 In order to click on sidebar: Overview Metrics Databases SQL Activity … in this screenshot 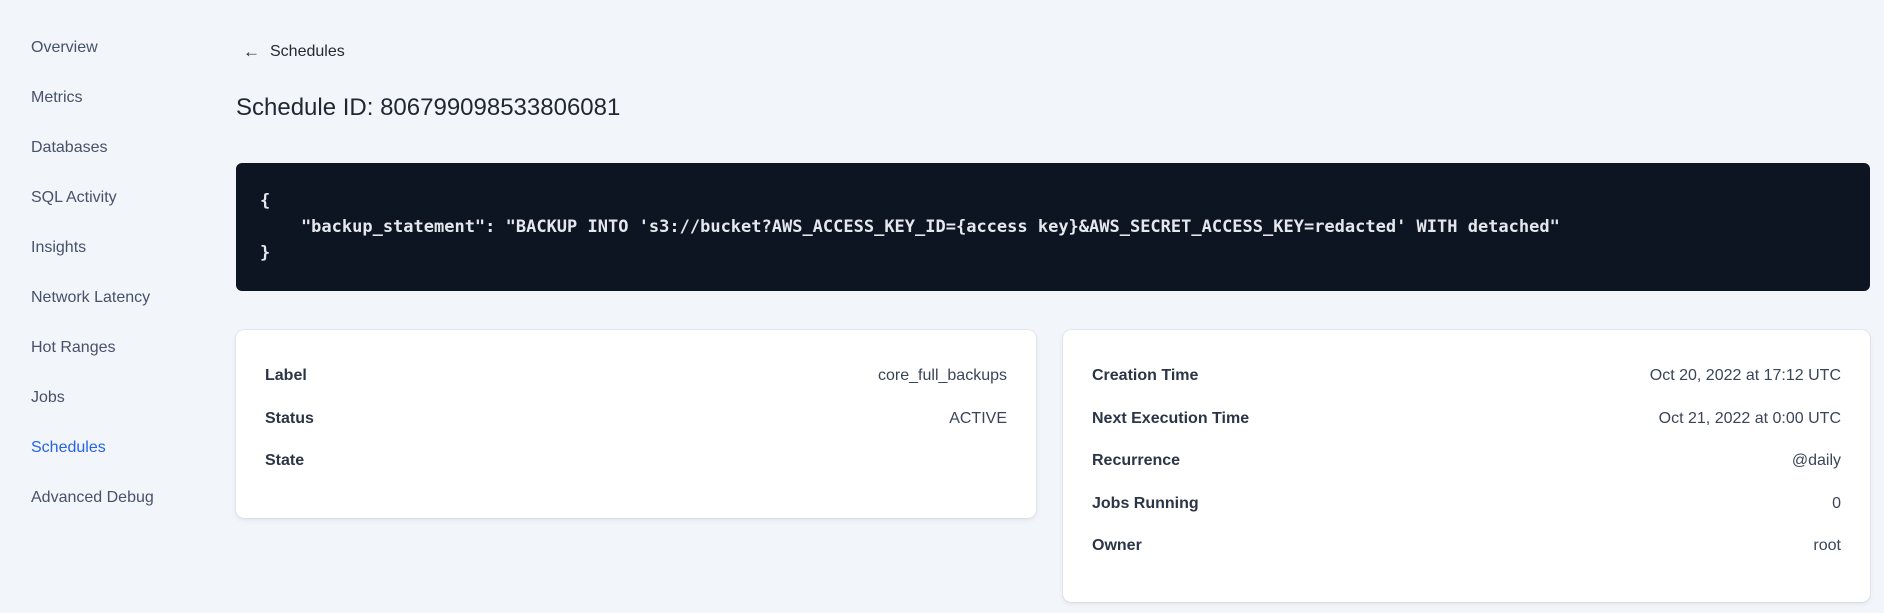, I will do `click(118, 273)`.